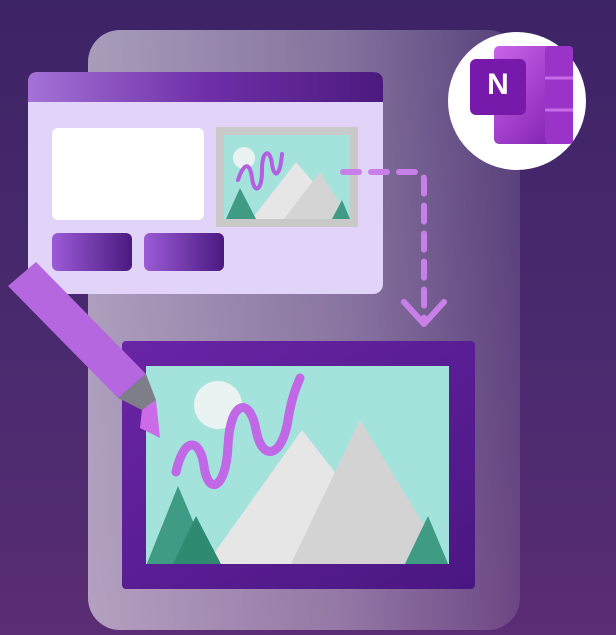 The height and width of the screenshot is (635, 616). What do you see at coordinates (92, 252) in the screenshot?
I see `window-button-left` at bounding box center [92, 252].